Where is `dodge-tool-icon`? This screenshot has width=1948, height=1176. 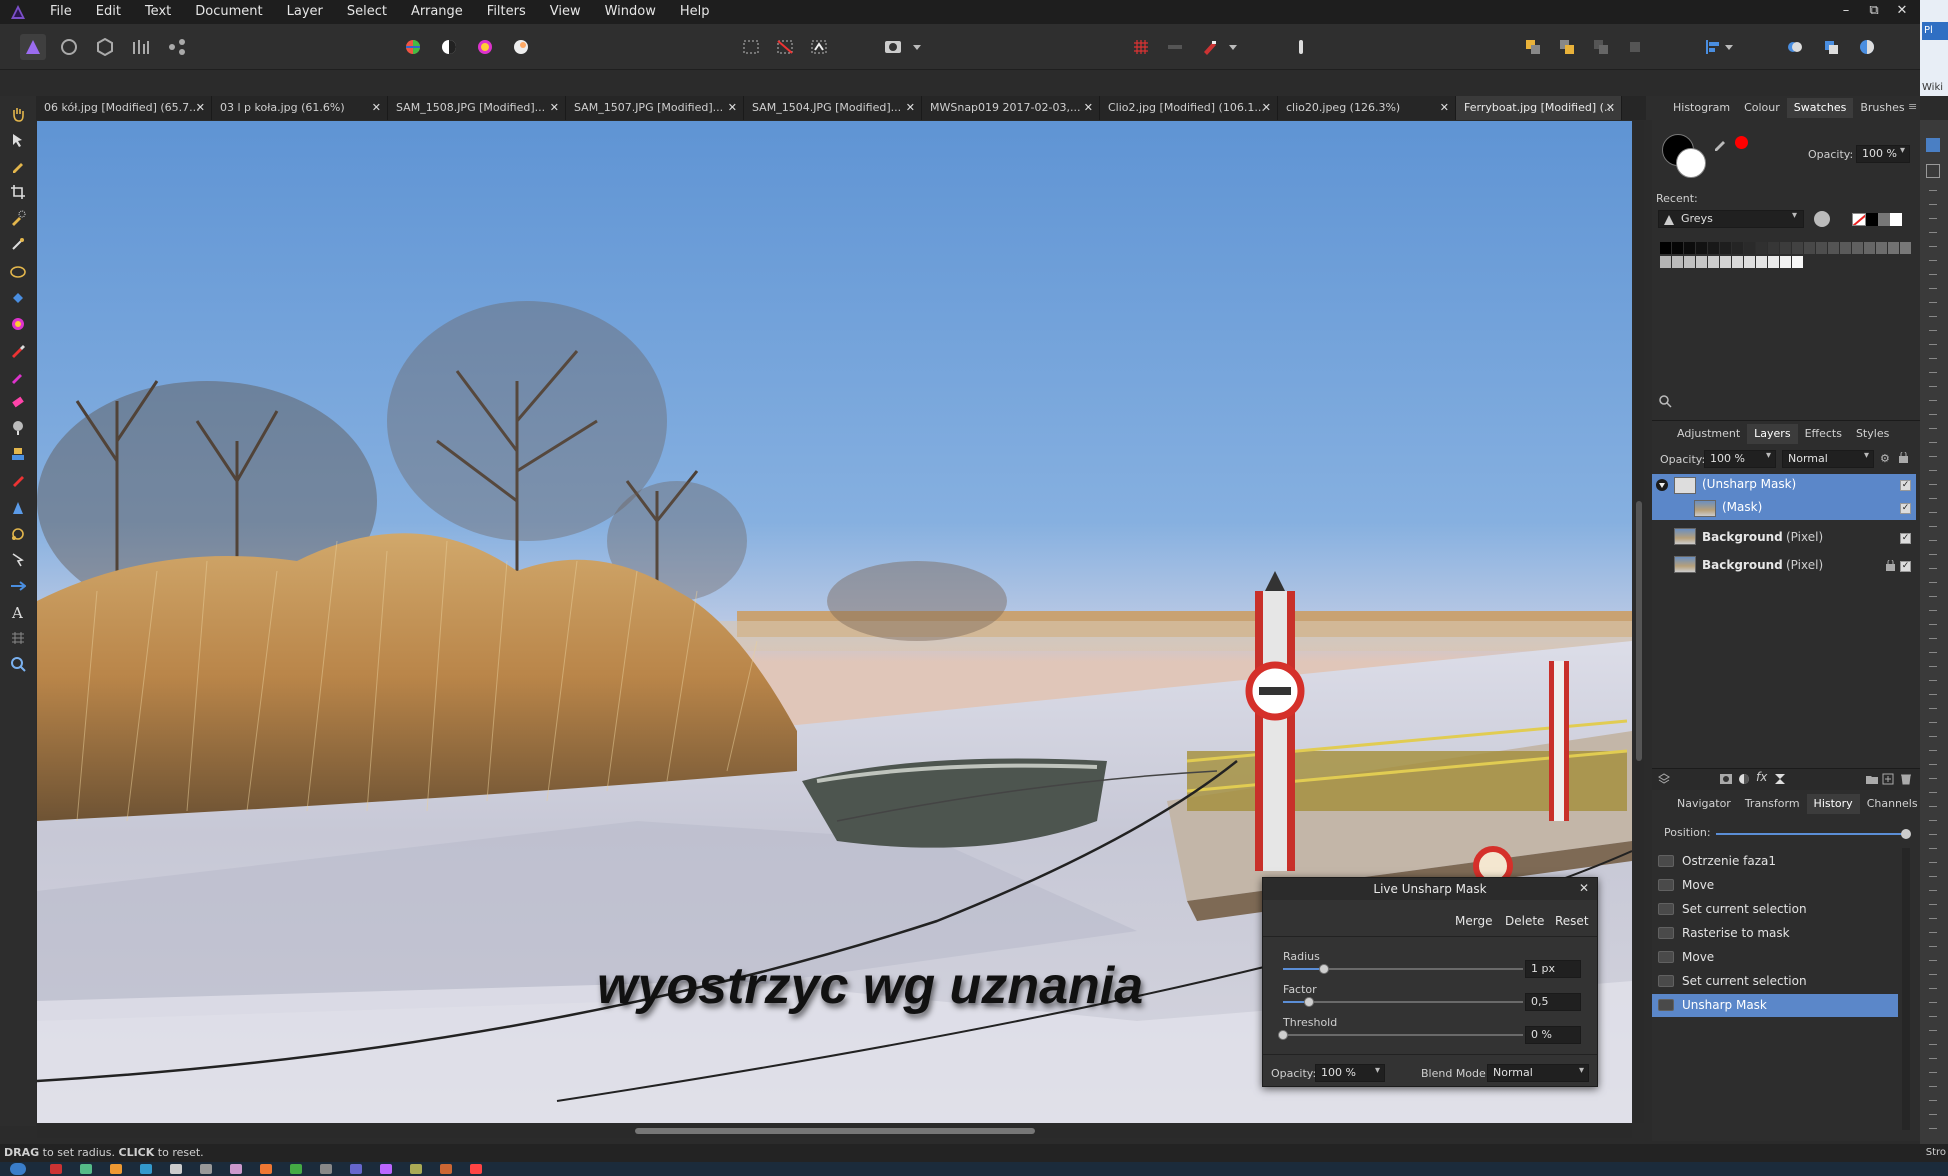
dodge-tool-icon is located at coordinates (18, 428).